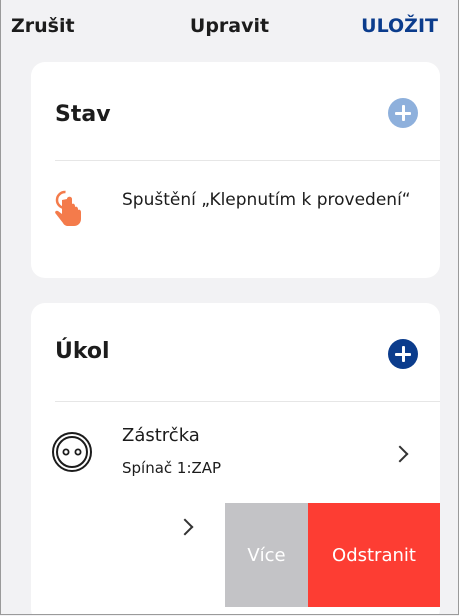 The height and width of the screenshot is (616, 459). Describe the element at coordinates (72, 452) in the screenshot. I see `socket-icon` at that location.